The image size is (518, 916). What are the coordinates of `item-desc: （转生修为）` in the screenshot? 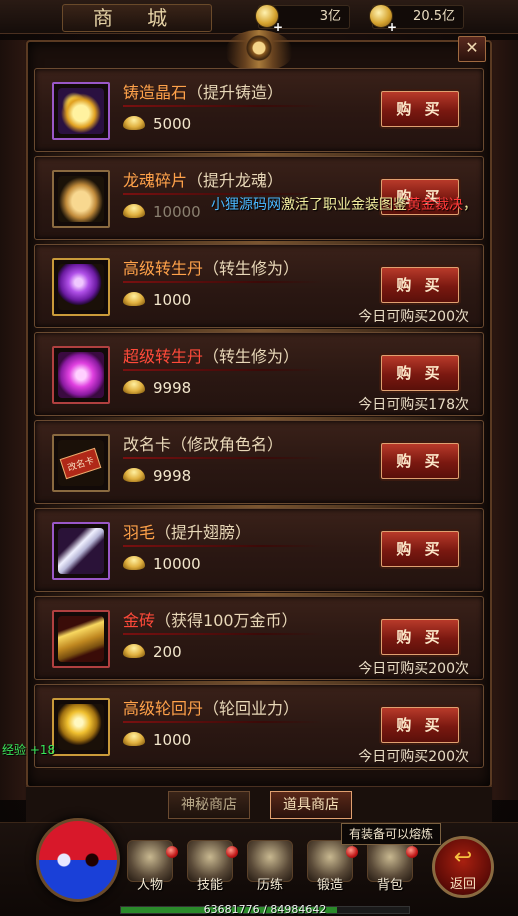 It's located at (251, 268).